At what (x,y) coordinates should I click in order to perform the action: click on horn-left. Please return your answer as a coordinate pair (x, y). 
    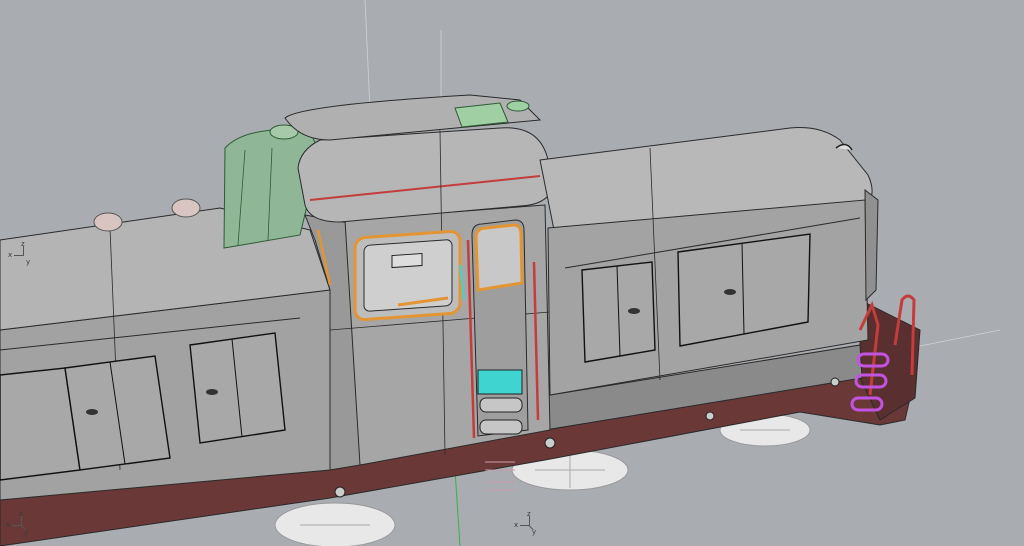
    Looking at the image, I should click on (108, 222).